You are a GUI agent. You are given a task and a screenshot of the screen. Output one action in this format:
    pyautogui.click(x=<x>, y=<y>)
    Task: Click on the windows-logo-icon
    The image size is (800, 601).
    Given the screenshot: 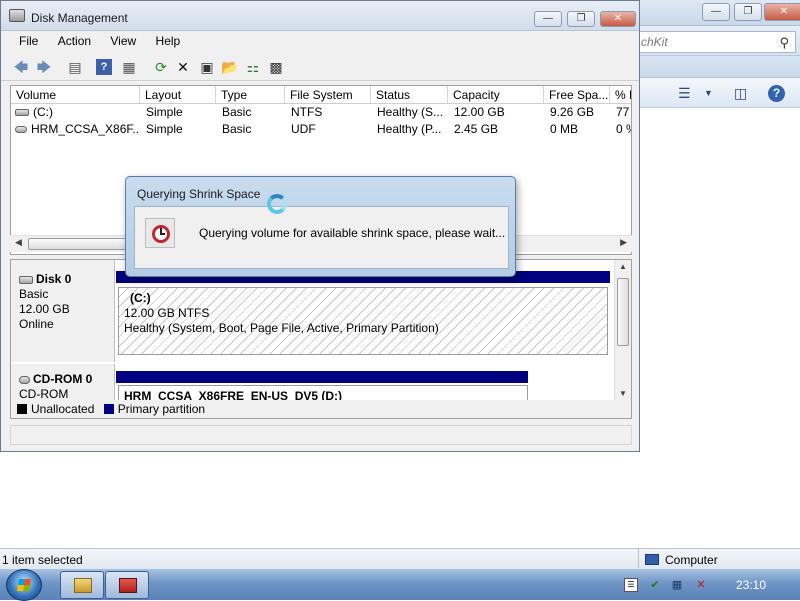 What is the action you would take?
    pyautogui.click(x=24, y=585)
    